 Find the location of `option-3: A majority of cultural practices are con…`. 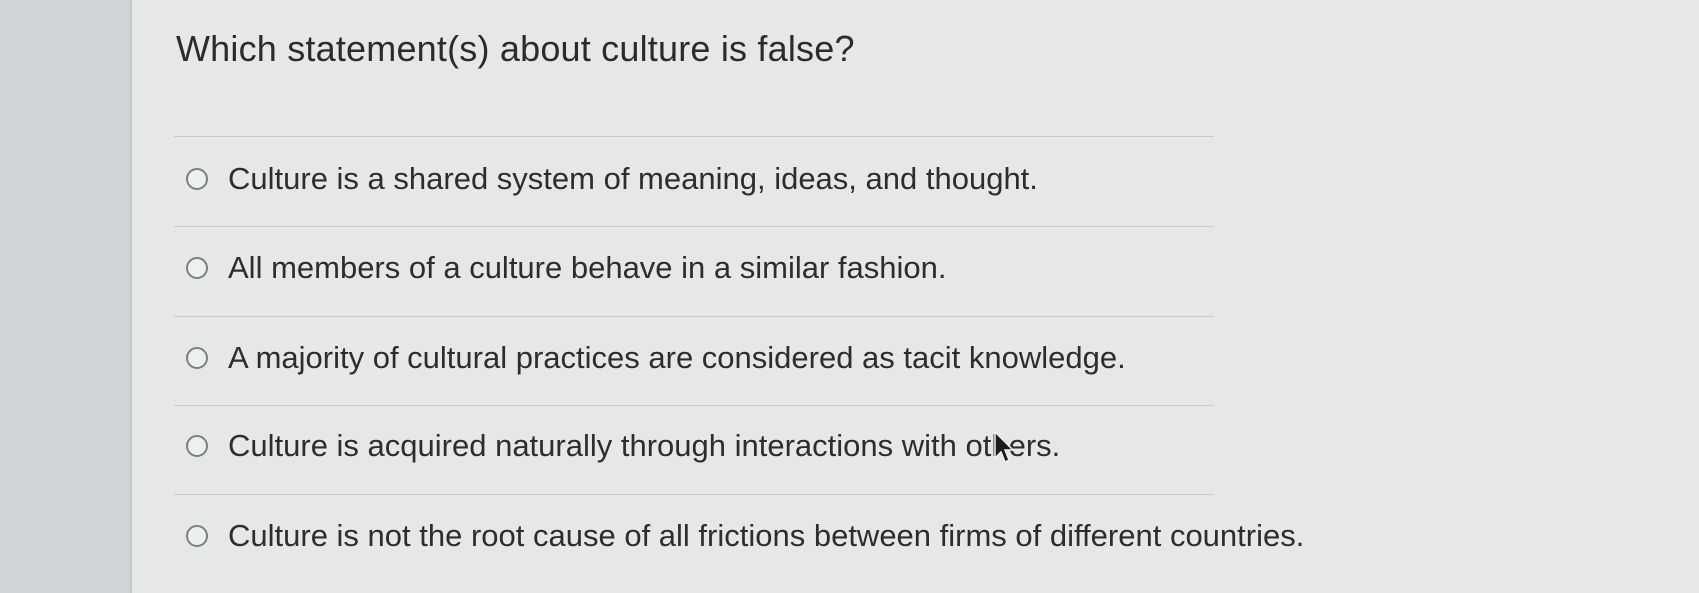

option-3: A majority of cultural practices are con… is located at coordinates (656, 358).